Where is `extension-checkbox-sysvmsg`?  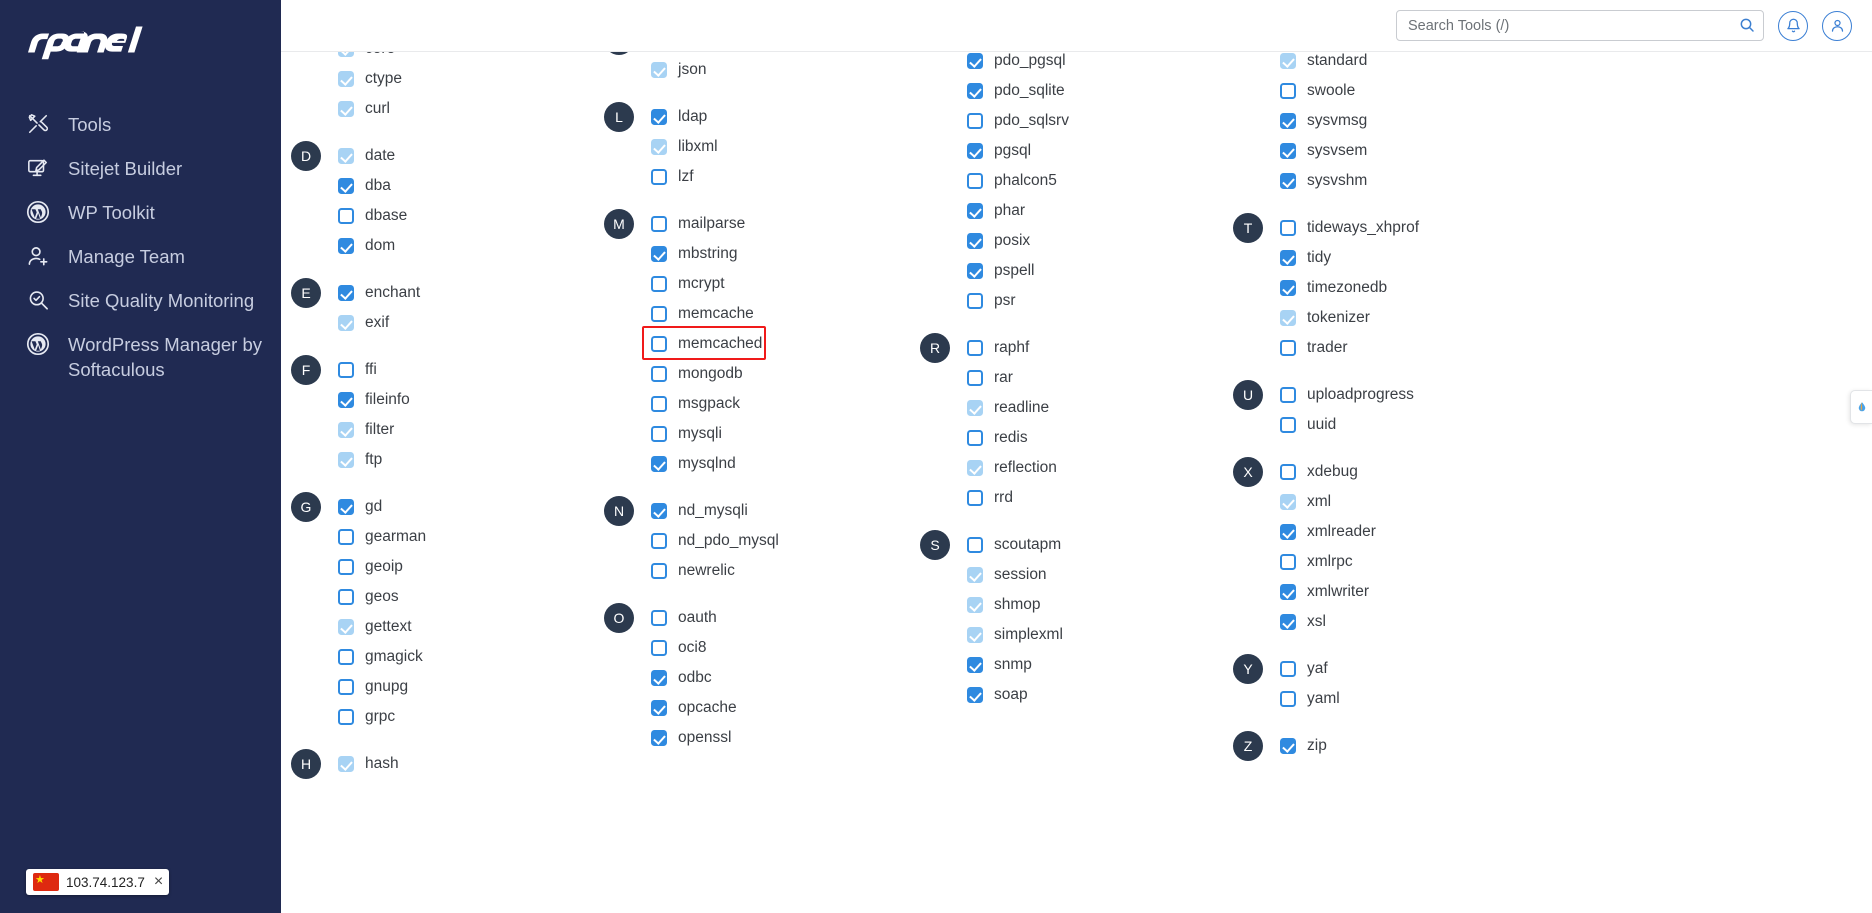 extension-checkbox-sysvmsg is located at coordinates (1288, 121).